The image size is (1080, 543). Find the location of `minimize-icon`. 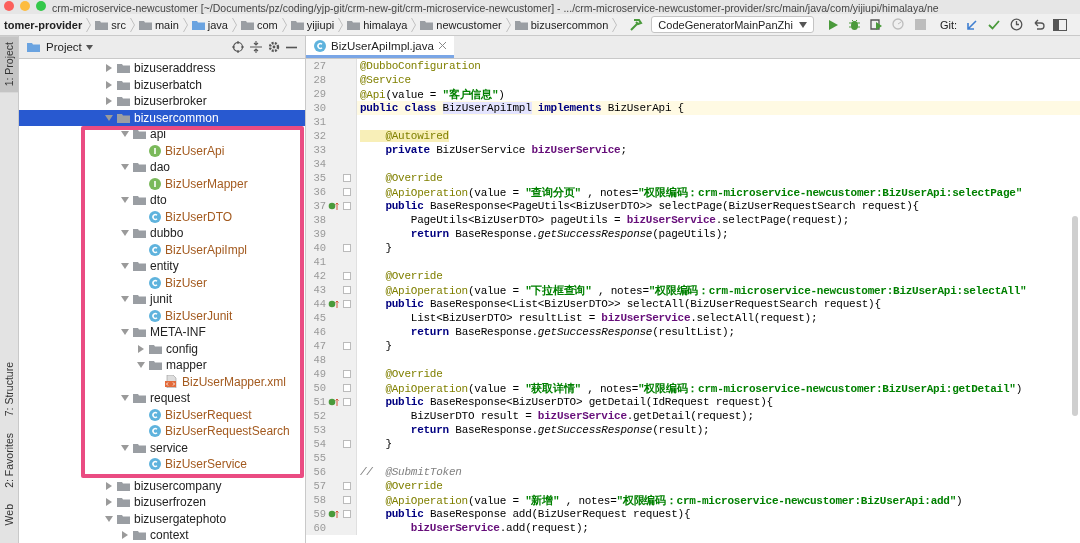

minimize-icon is located at coordinates (291, 47).